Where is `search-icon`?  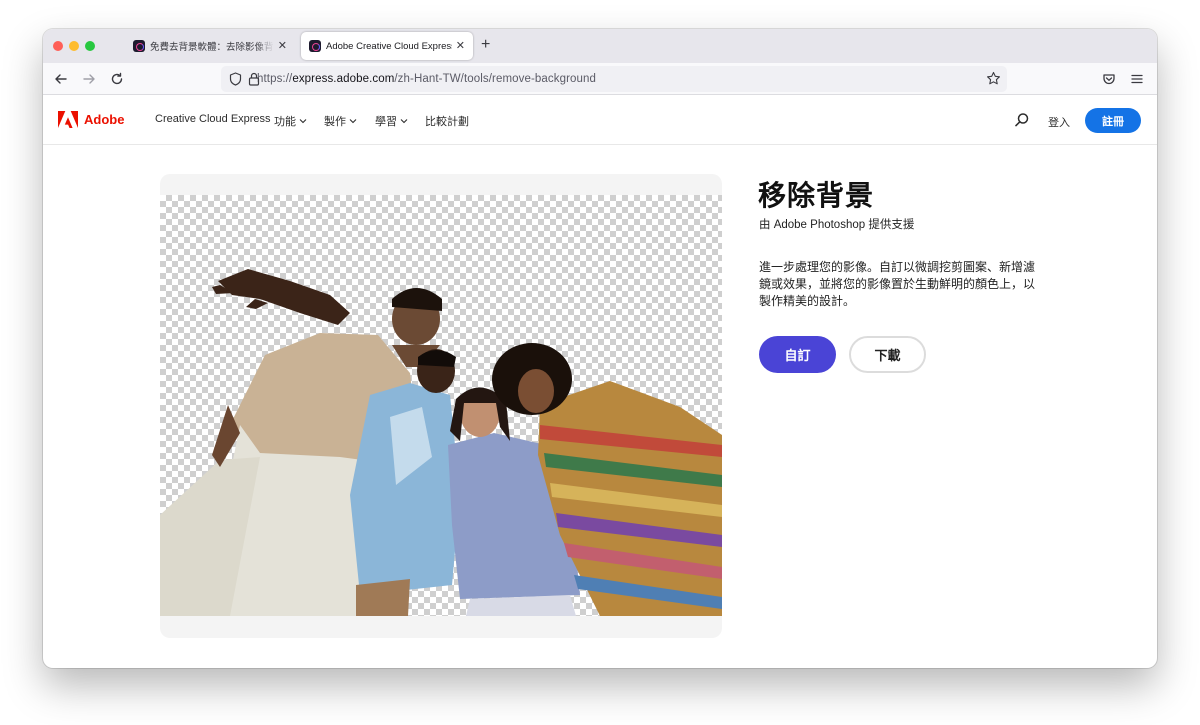
search-icon is located at coordinates (1022, 120).